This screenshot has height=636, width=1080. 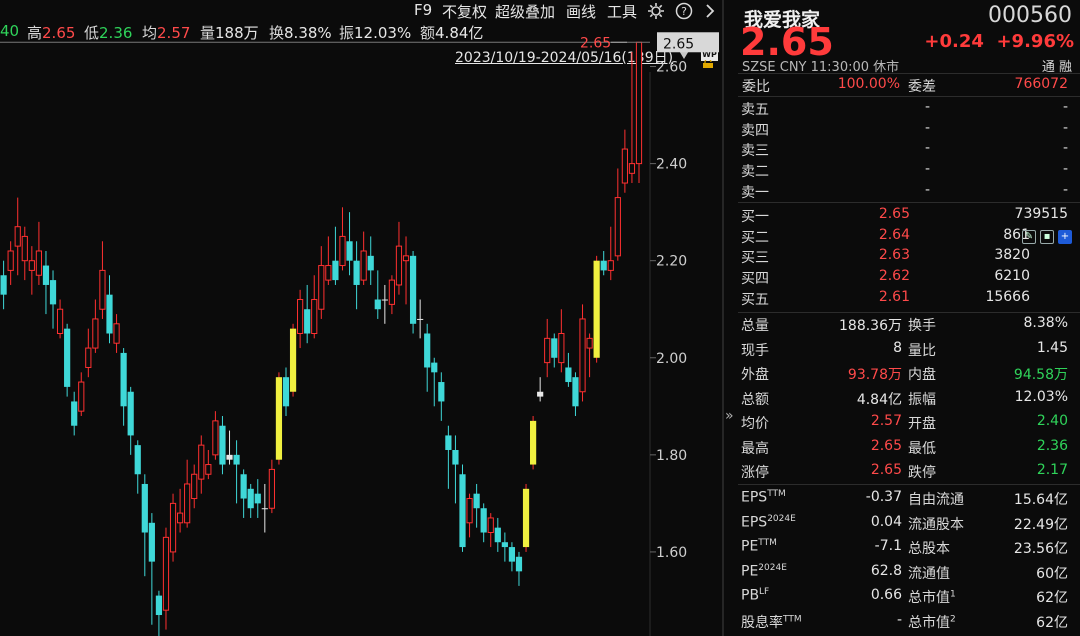 I want to click on fund-label-wrap: 流通值, so click(x=929, y=573).